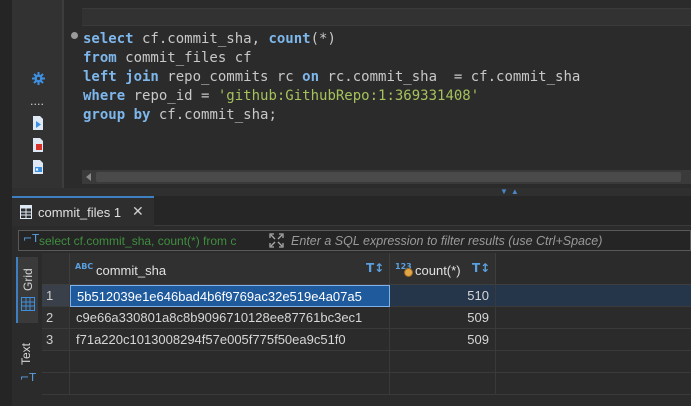  Describe the element at coordinates (108, 39) in the screenshot. I see `sql-keyword: select` at that location.